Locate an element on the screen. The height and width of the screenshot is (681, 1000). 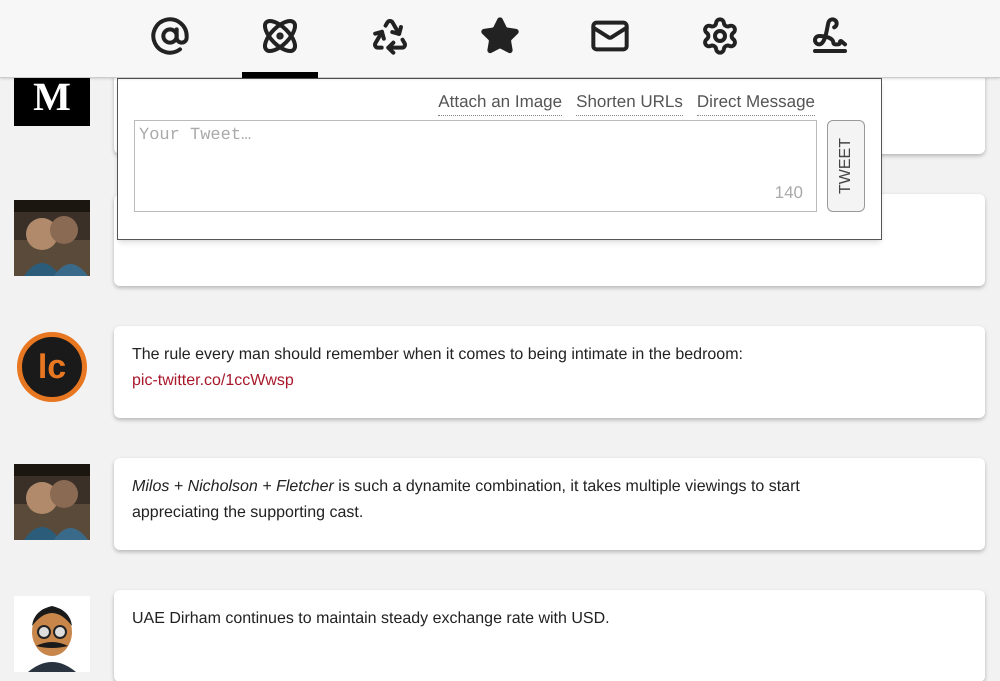
compose-link: Shorten URLs is located at coordinates (629, 102).